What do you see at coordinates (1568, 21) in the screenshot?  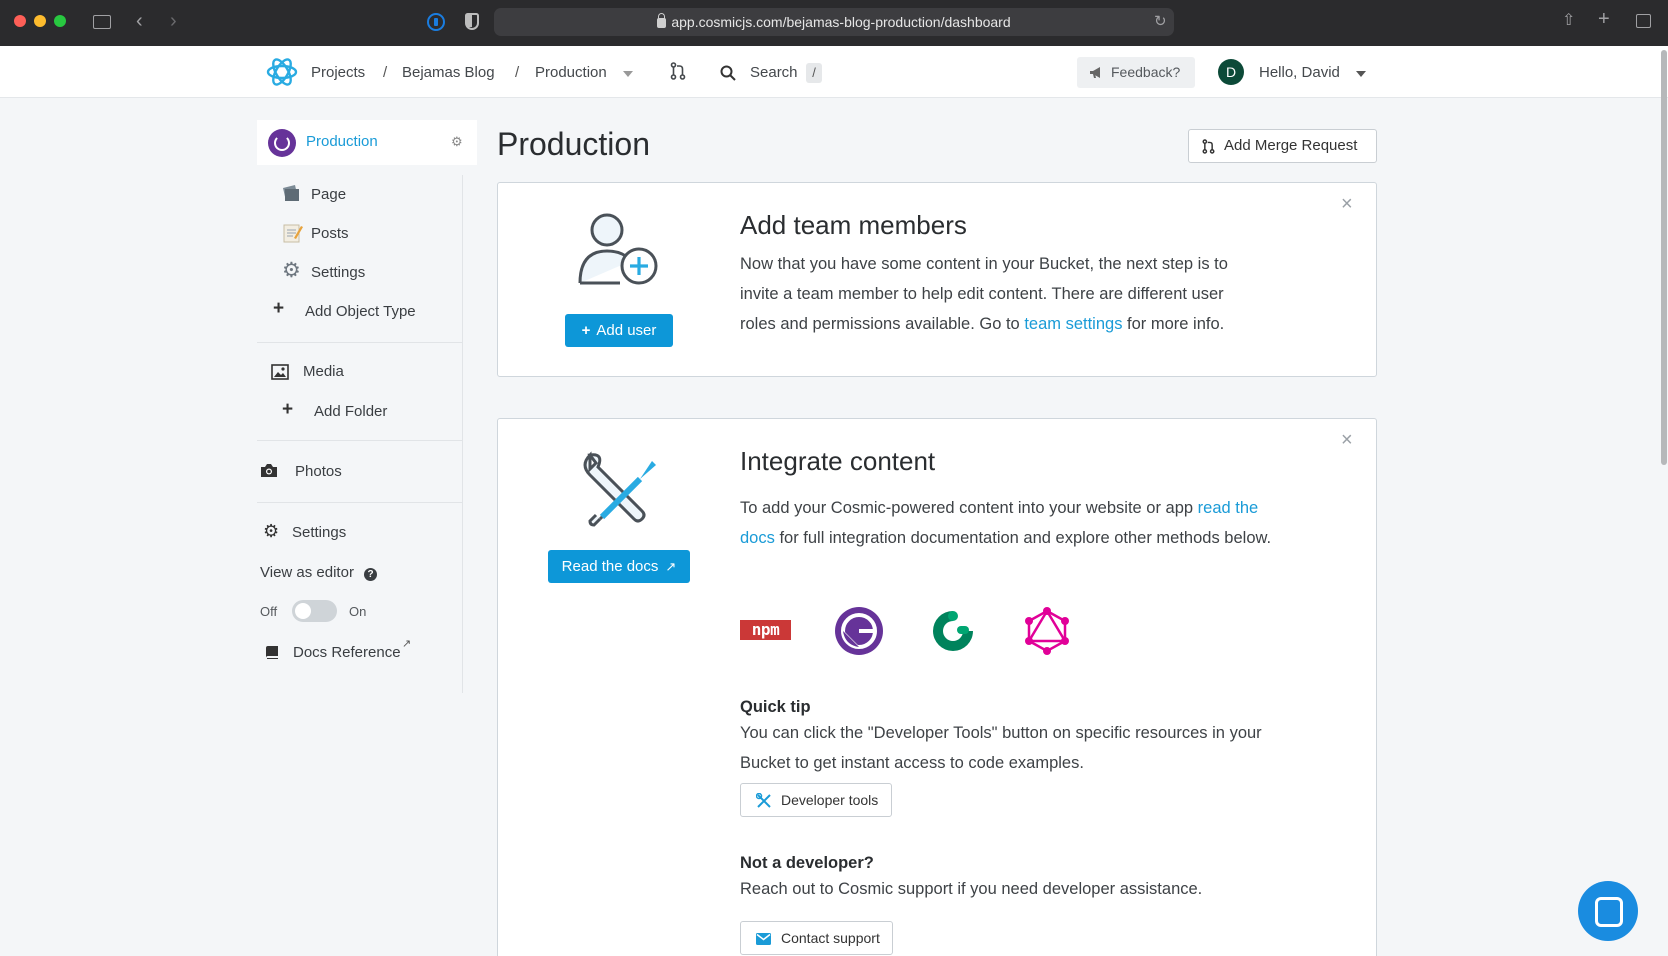 I see `share-icon: ⇧` at bounding box center [1568, 21].